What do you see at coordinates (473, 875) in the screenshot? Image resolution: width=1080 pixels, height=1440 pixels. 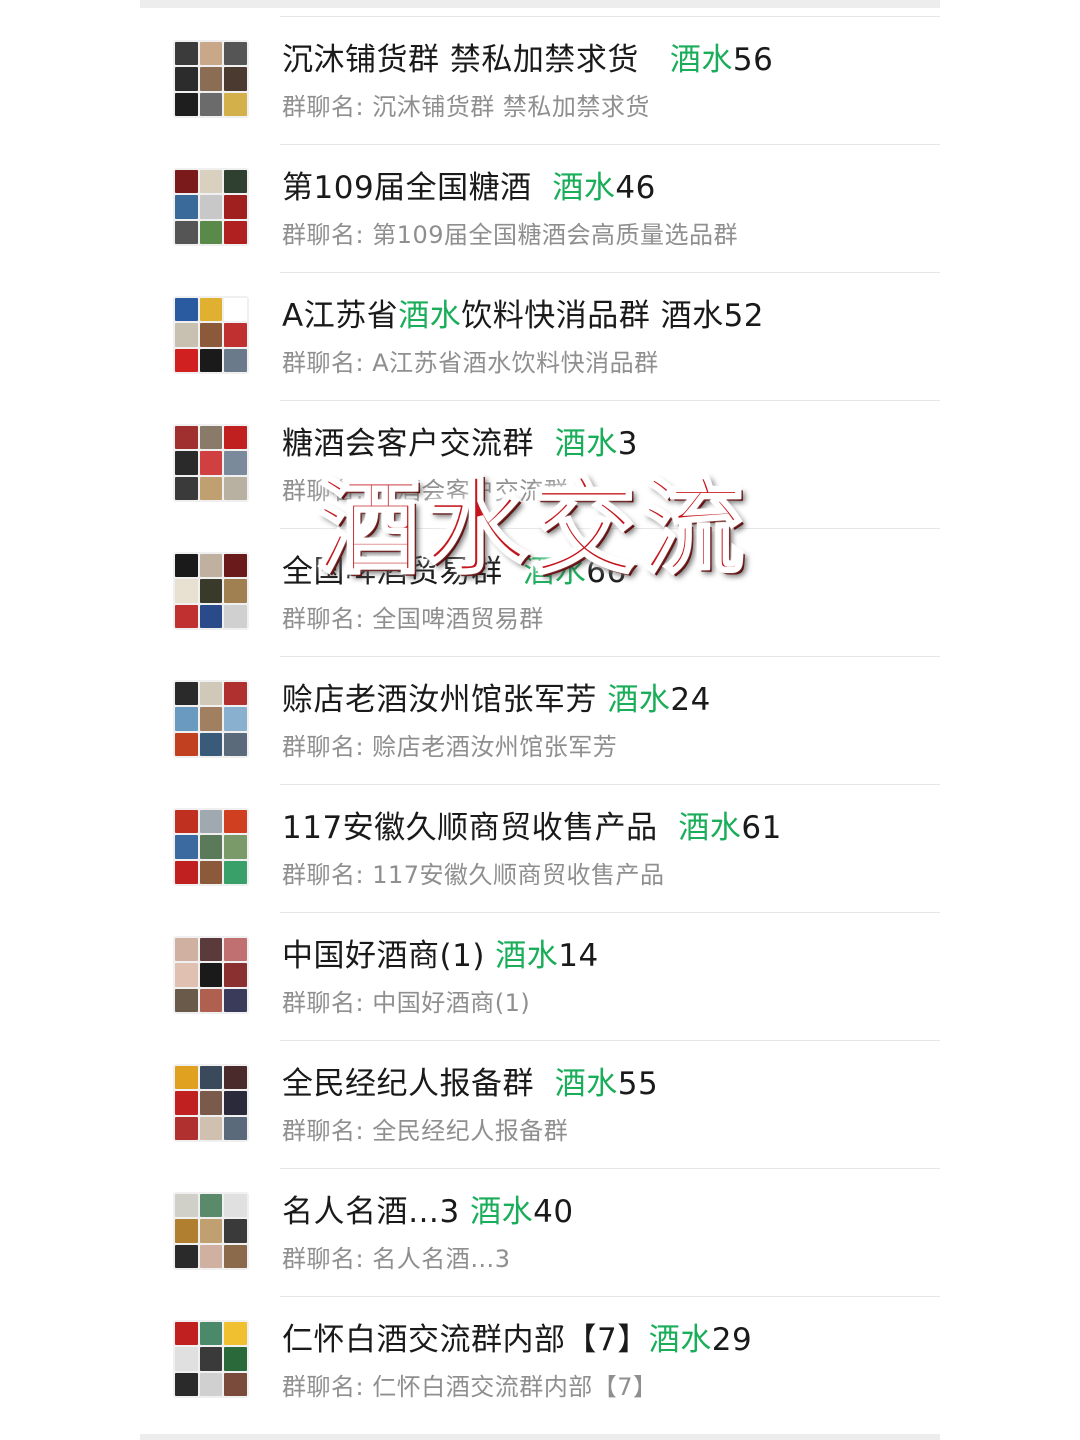 I see `group-chat-name: 群聊名: 117安徽久顺商贸收售产品` at bounding box center [473, 875].